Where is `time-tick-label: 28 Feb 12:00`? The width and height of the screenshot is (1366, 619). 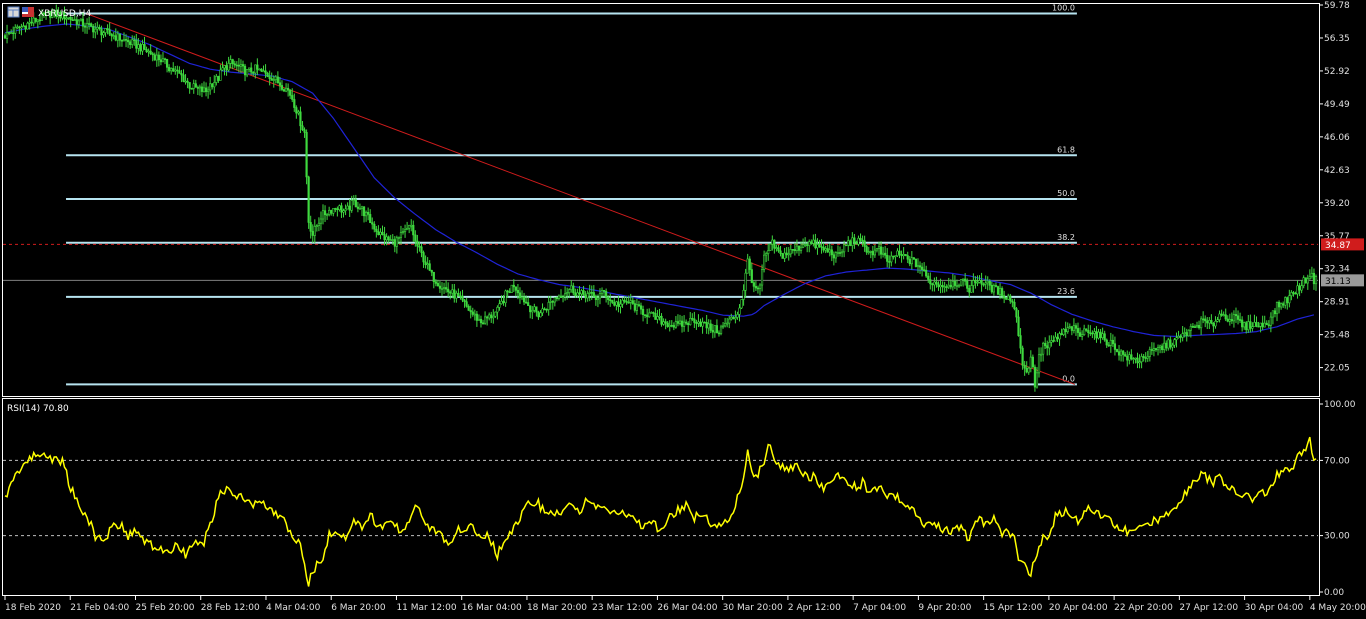 time-tick-label: 28 Feb 12:00 is located at coordinates (230, 608).